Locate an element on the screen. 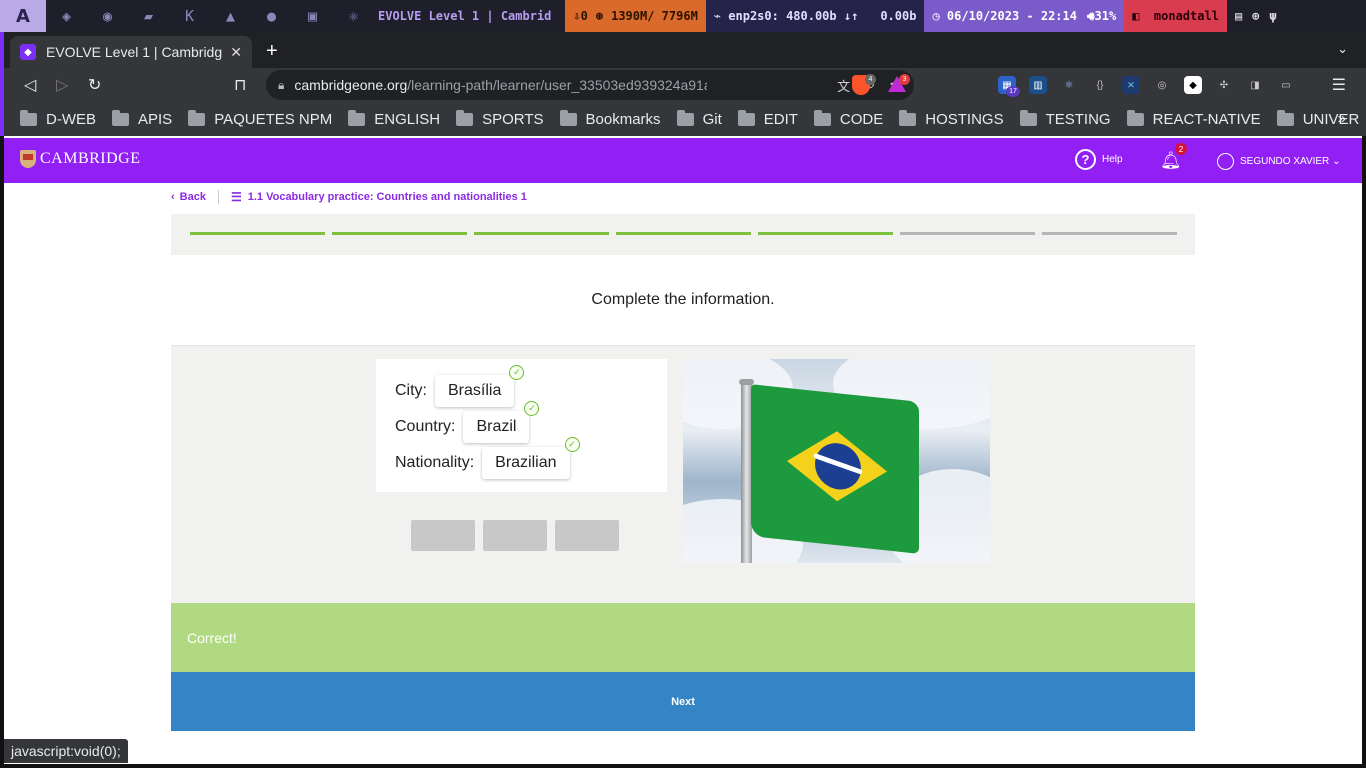  dark-extension-icon: ◆ is located at coordinates (1193, 85).